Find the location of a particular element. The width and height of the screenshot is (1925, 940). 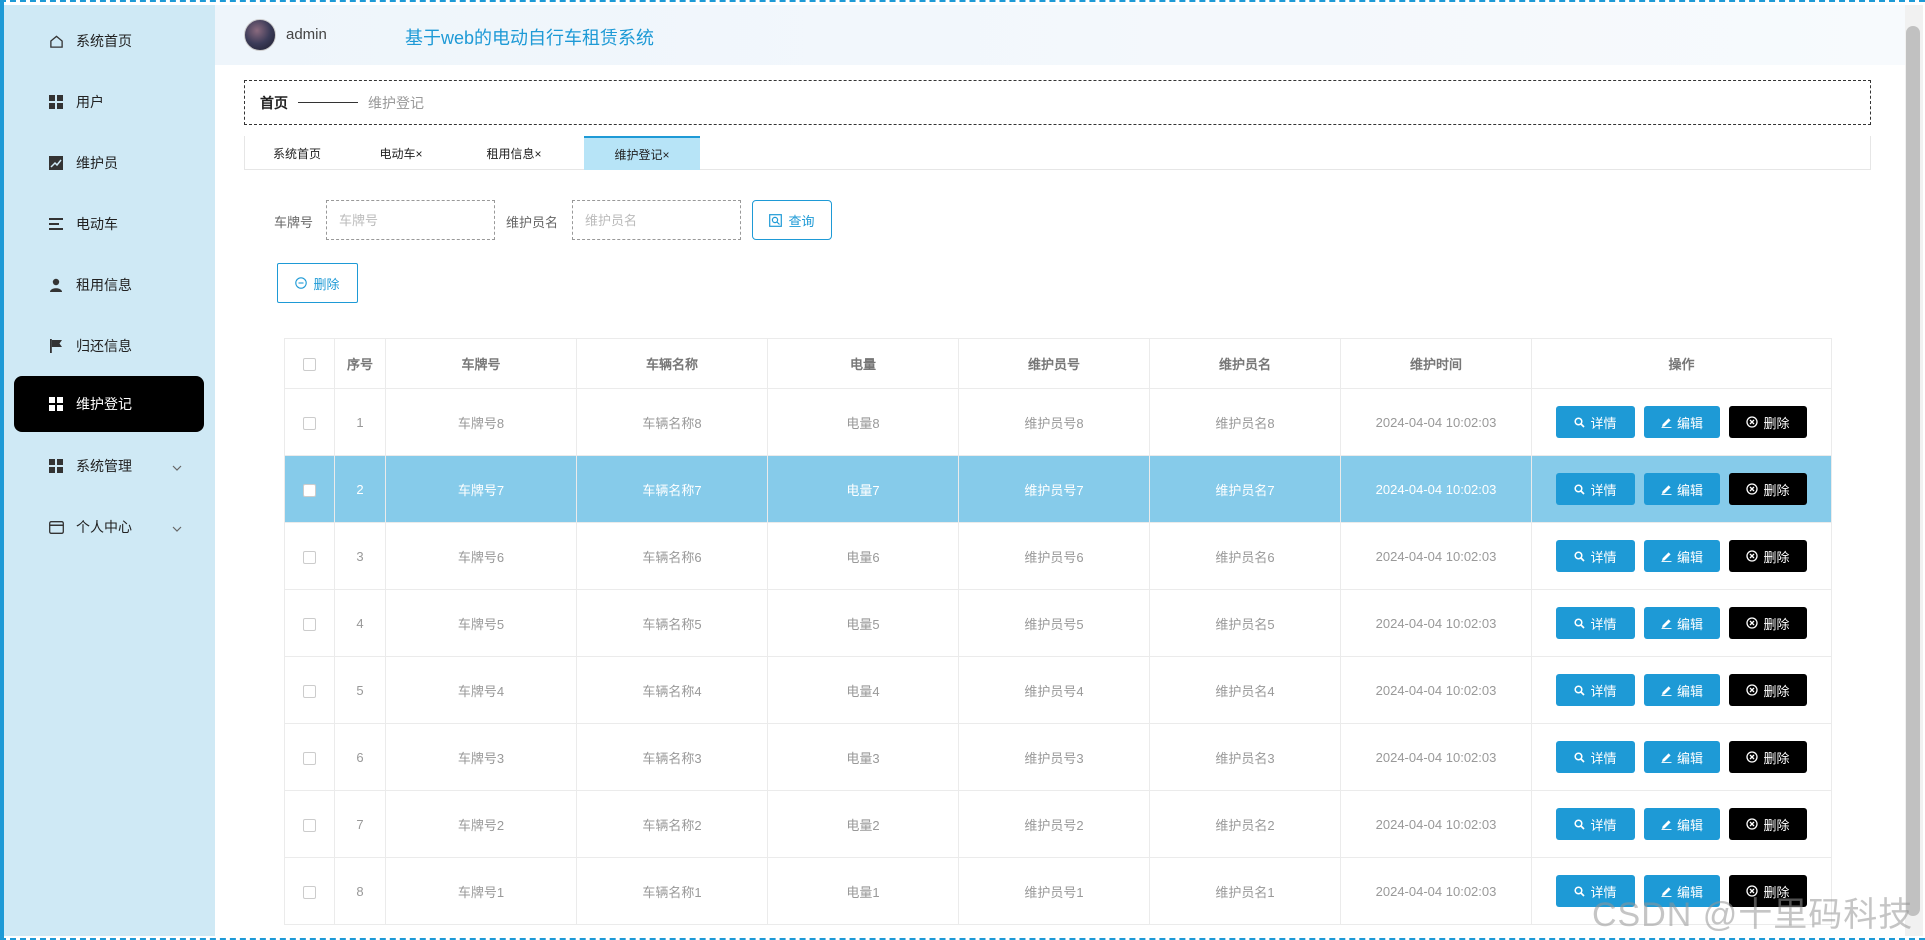

grid-icon is located at coordinates (56, 466).